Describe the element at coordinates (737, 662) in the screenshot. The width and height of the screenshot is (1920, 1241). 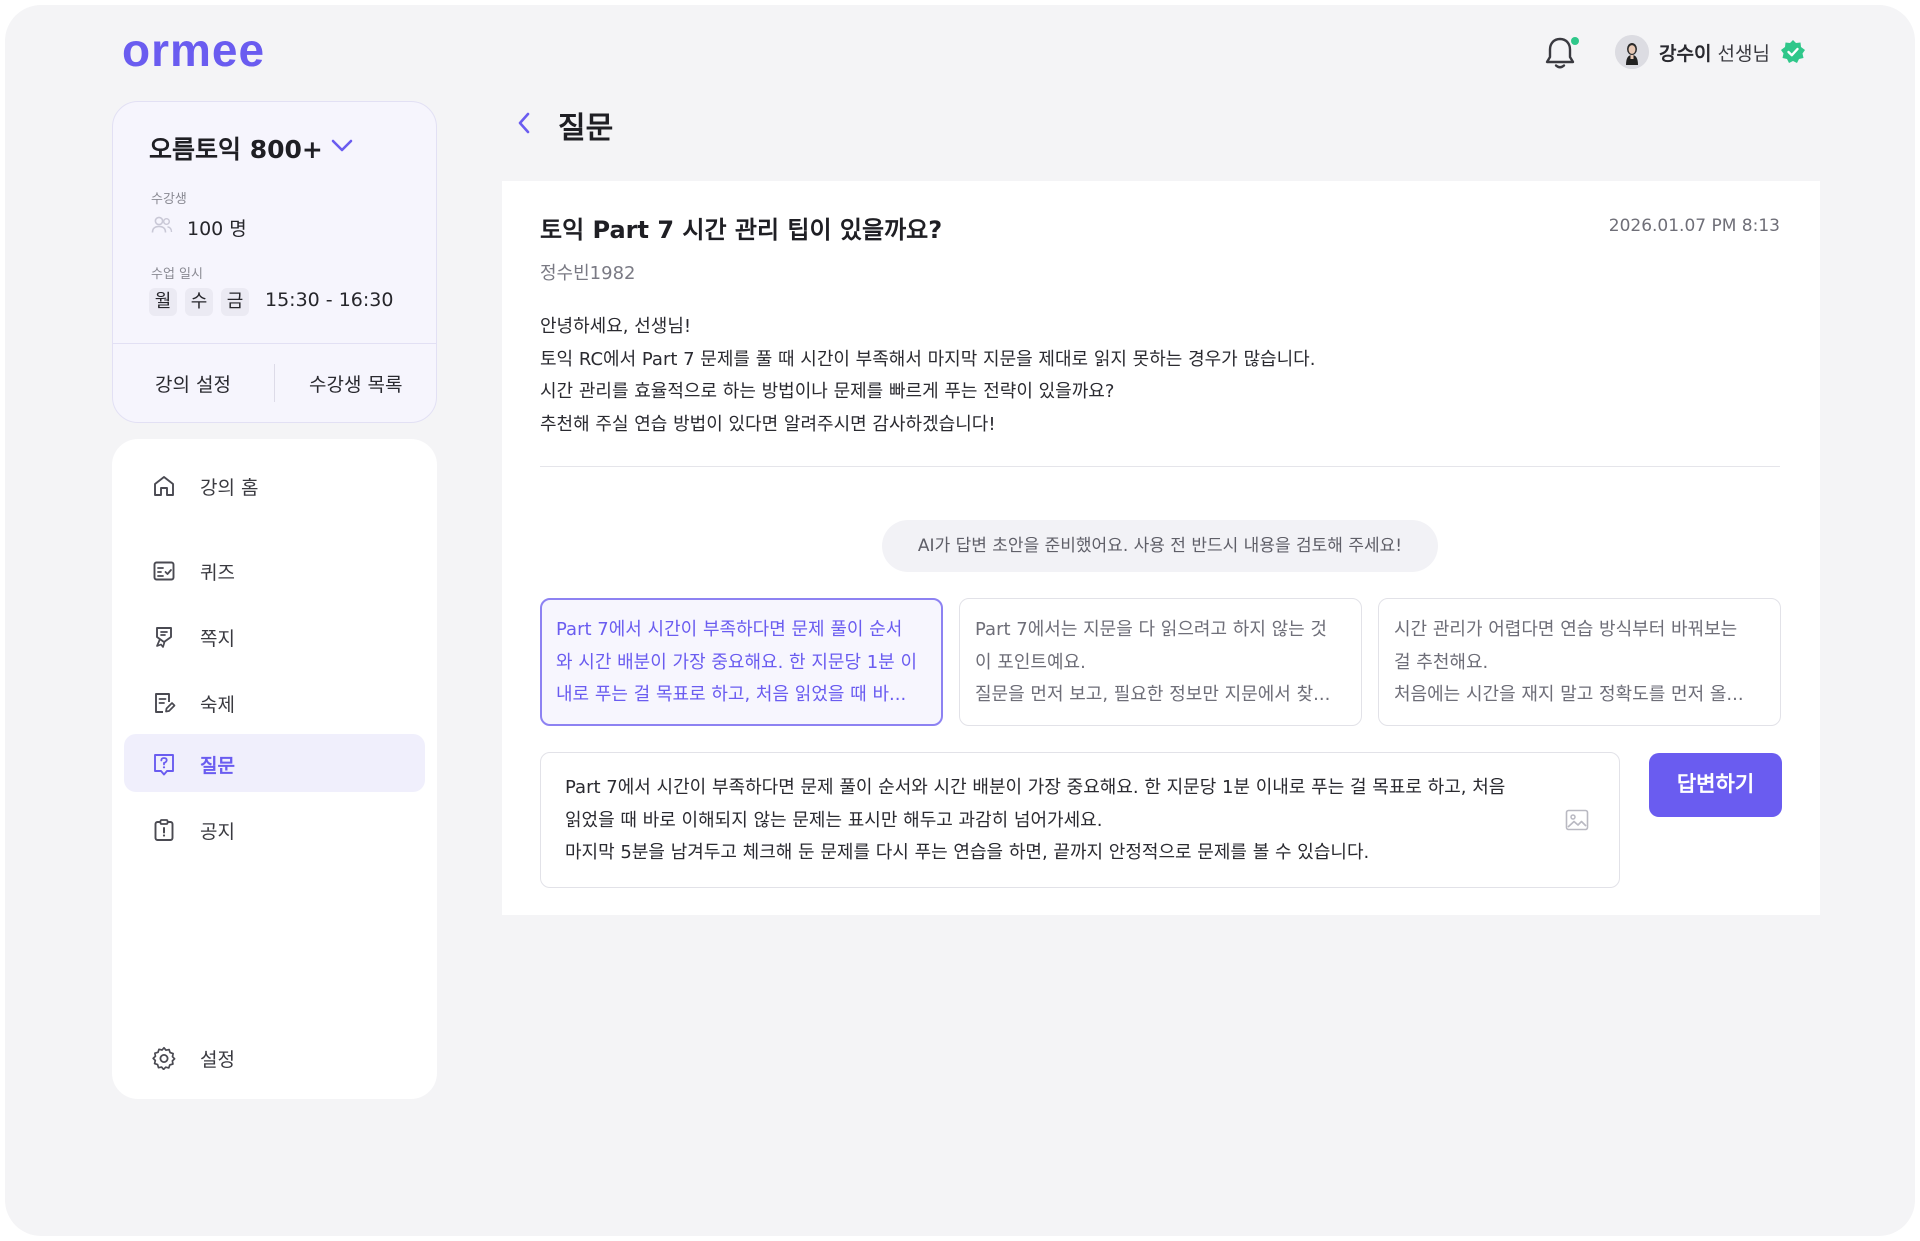
I see `draft-line: 와 시간 배분이 가장 중요해요. 한 지문당 1분 이` at that location.